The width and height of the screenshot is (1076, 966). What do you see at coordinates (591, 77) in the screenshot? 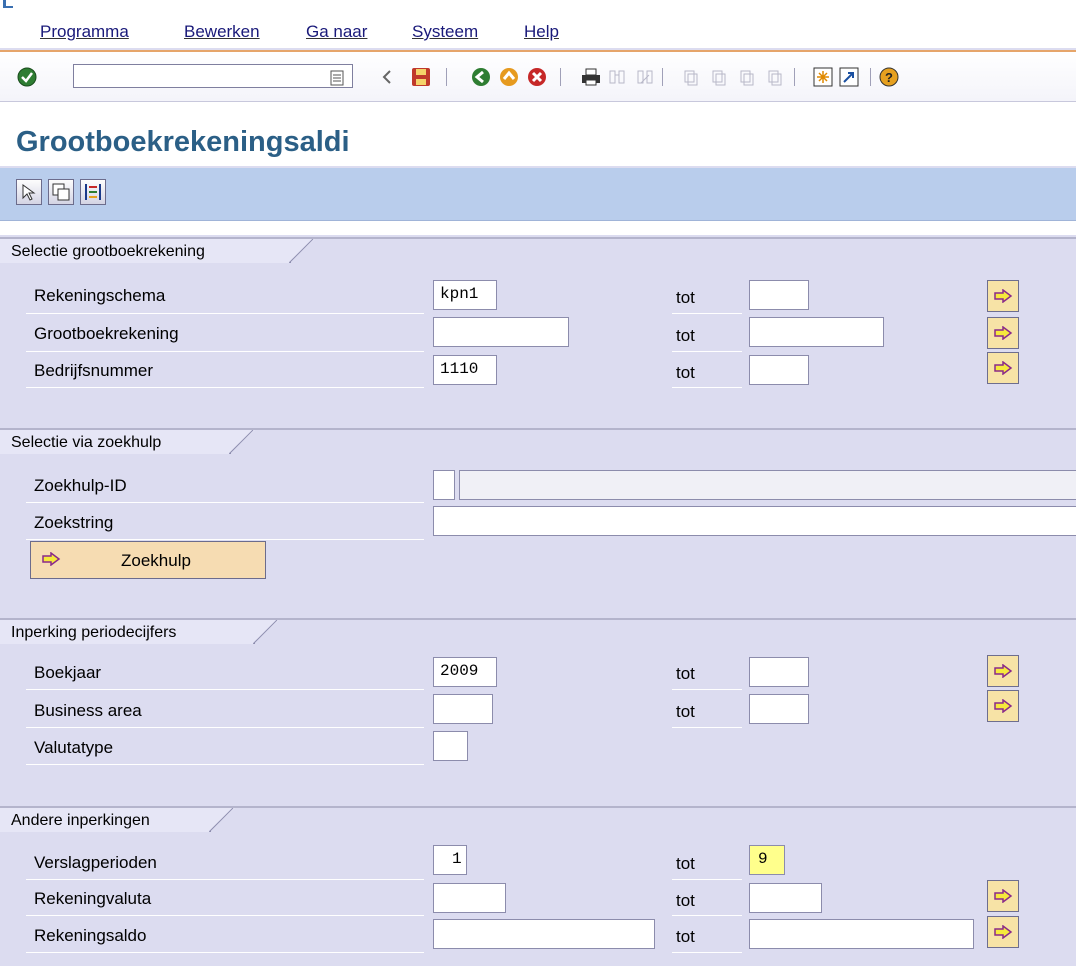
I see `print-icon` at bounding box center [591, 77].